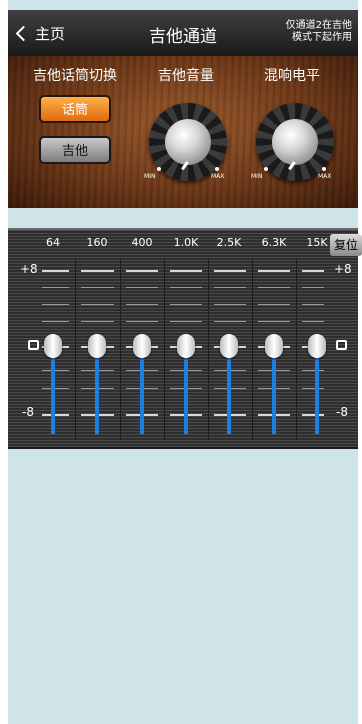 This screenshot has height=724, width=362. I want to click on reverb-knob: MIN MAX, so click(294, 142).